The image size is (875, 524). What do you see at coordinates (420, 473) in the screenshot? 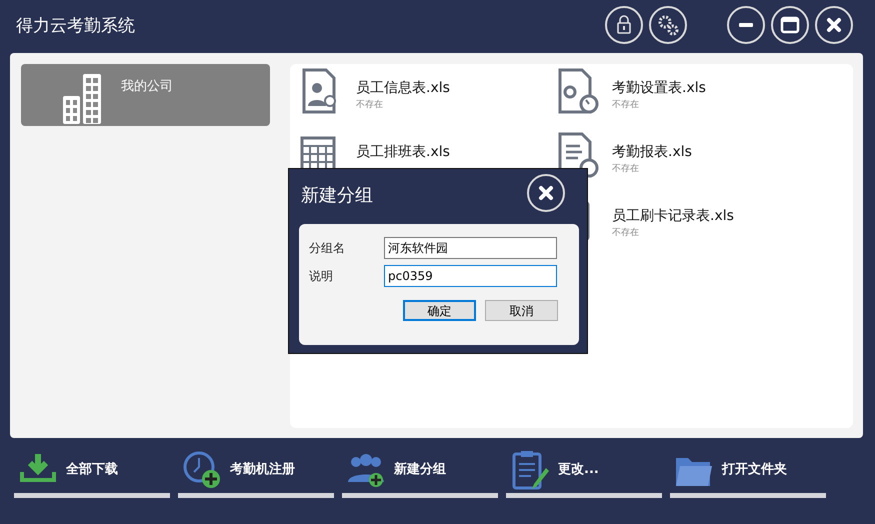
I see `toolbar-button: 新建分组` at bounding box center [420, 473].